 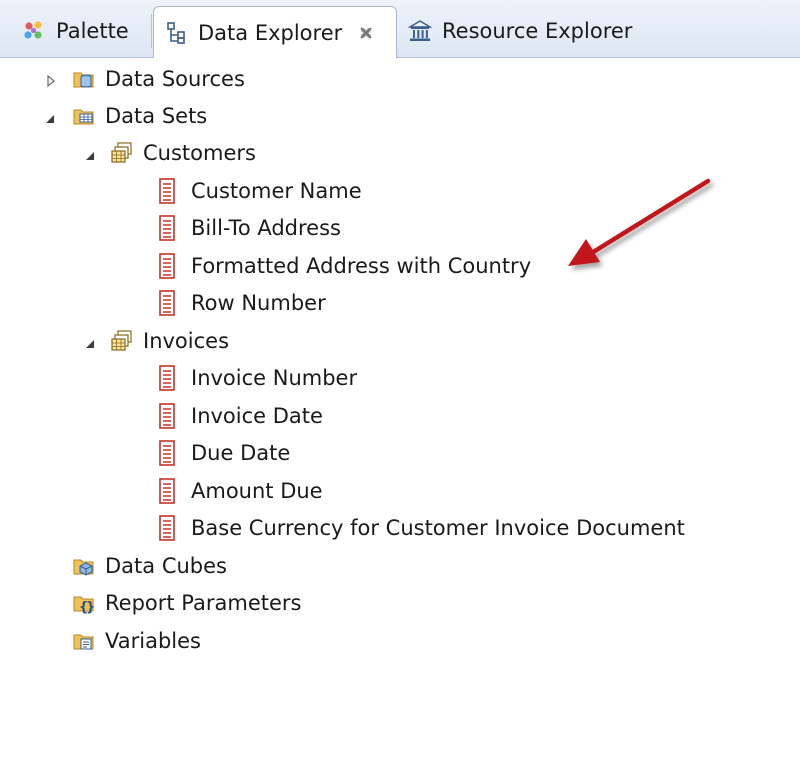 I want to click on tree-item-column: Formatted Address with Country, so click(x=344, y=266).